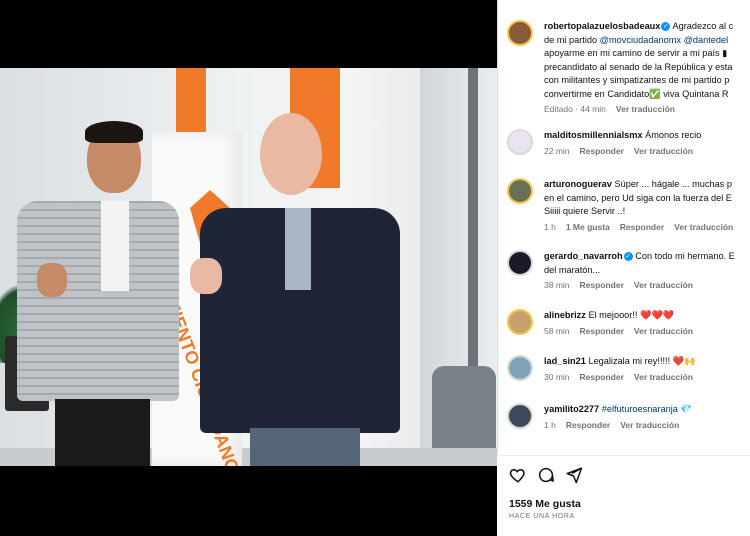 Image resolution: width=750 pixels, height=536 pixels. Describe the element at coordinates (574, 477) in the screenshot. I see `share-icon` at that location.